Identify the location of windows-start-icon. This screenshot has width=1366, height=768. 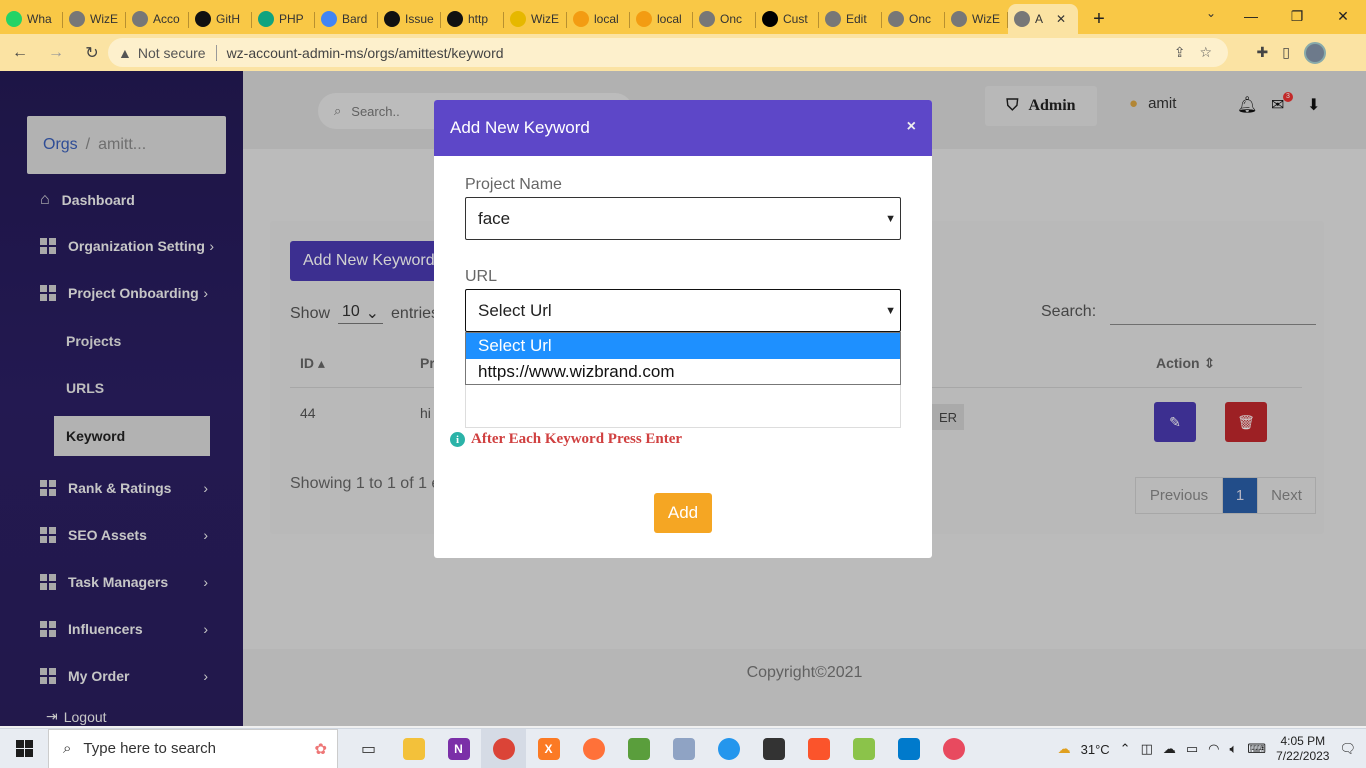
(24, 748).